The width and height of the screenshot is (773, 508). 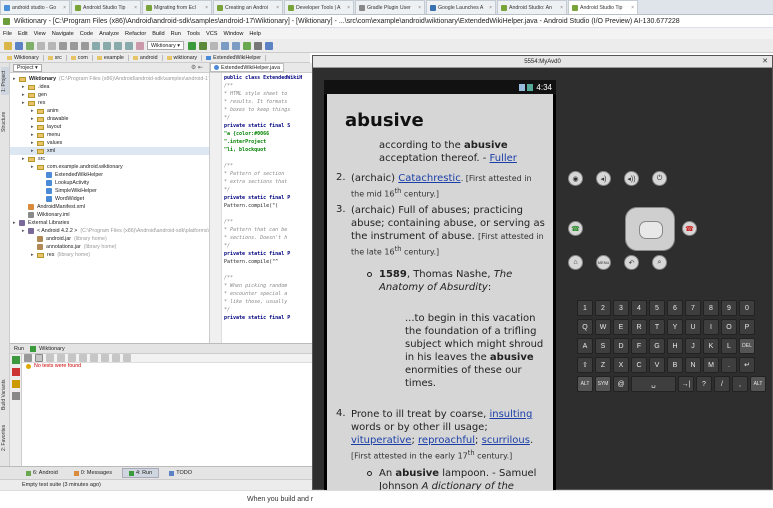 I want to click on expand-all-icon, so click(x=72, y=358).